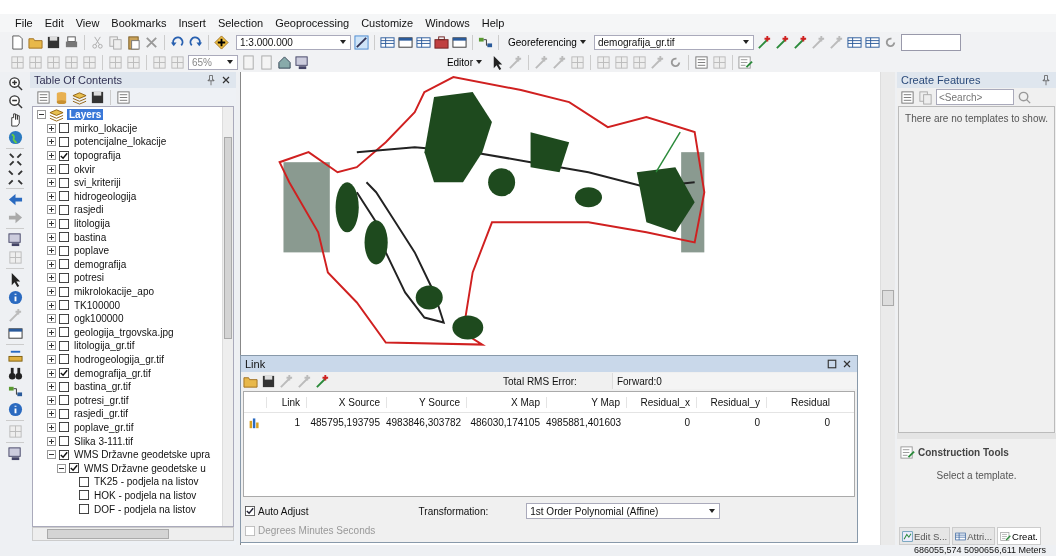 This screenshot has width=1056, height=556. What do you see at coordinates (79, 97) in the screenshot?
I see `layers-icon` at bounding box center [79, 97].